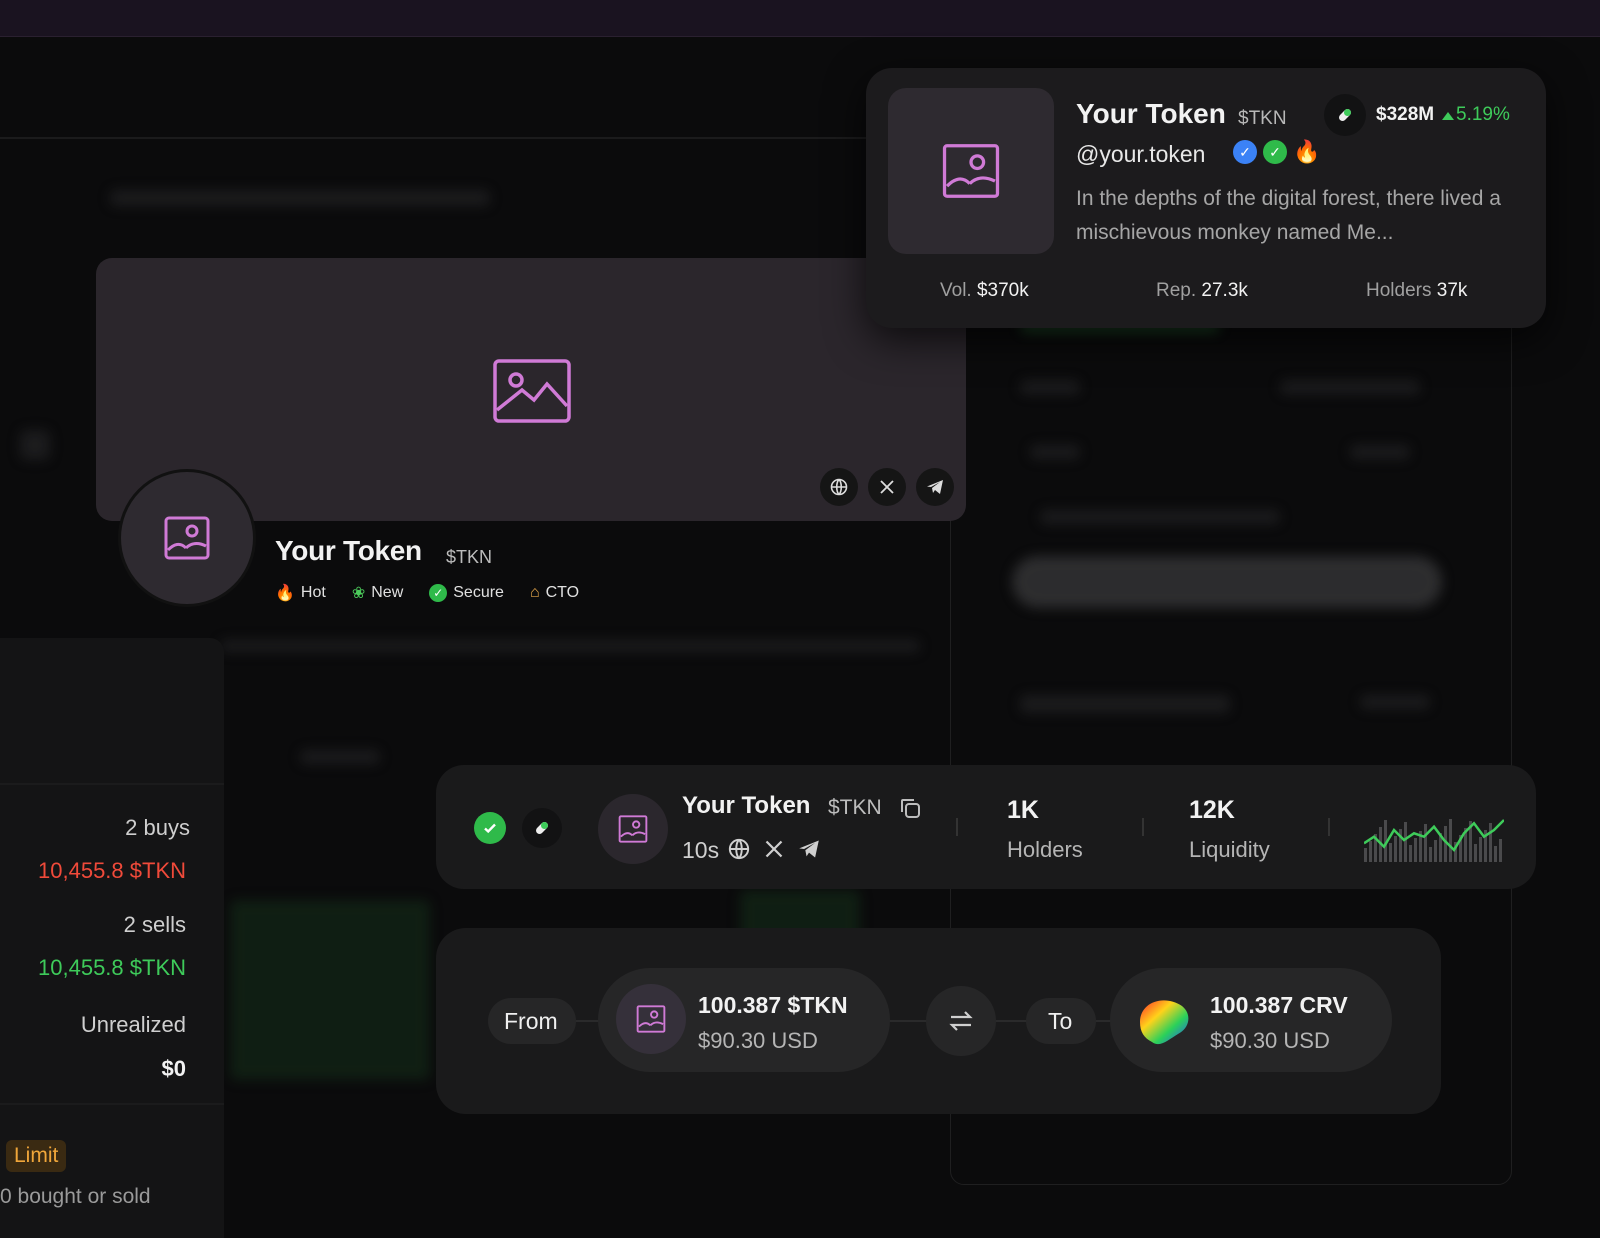  I want to click on liquidity-label: Liquidity, so click(1229, 849).